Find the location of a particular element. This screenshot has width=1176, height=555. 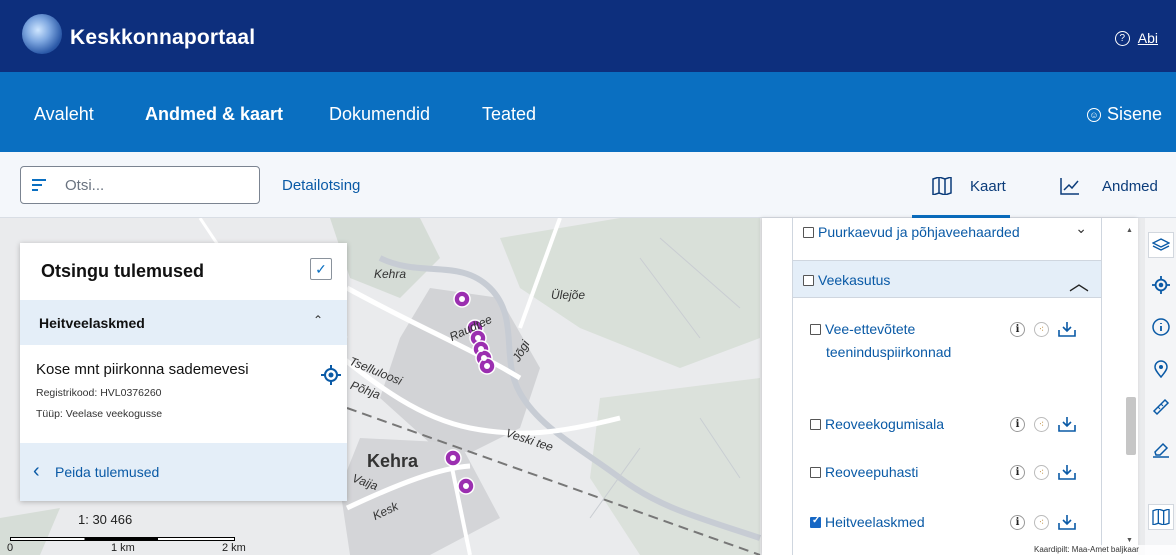

results-group-header: Heitveelaskmed ⌃ is located at coordinates (183, 322).